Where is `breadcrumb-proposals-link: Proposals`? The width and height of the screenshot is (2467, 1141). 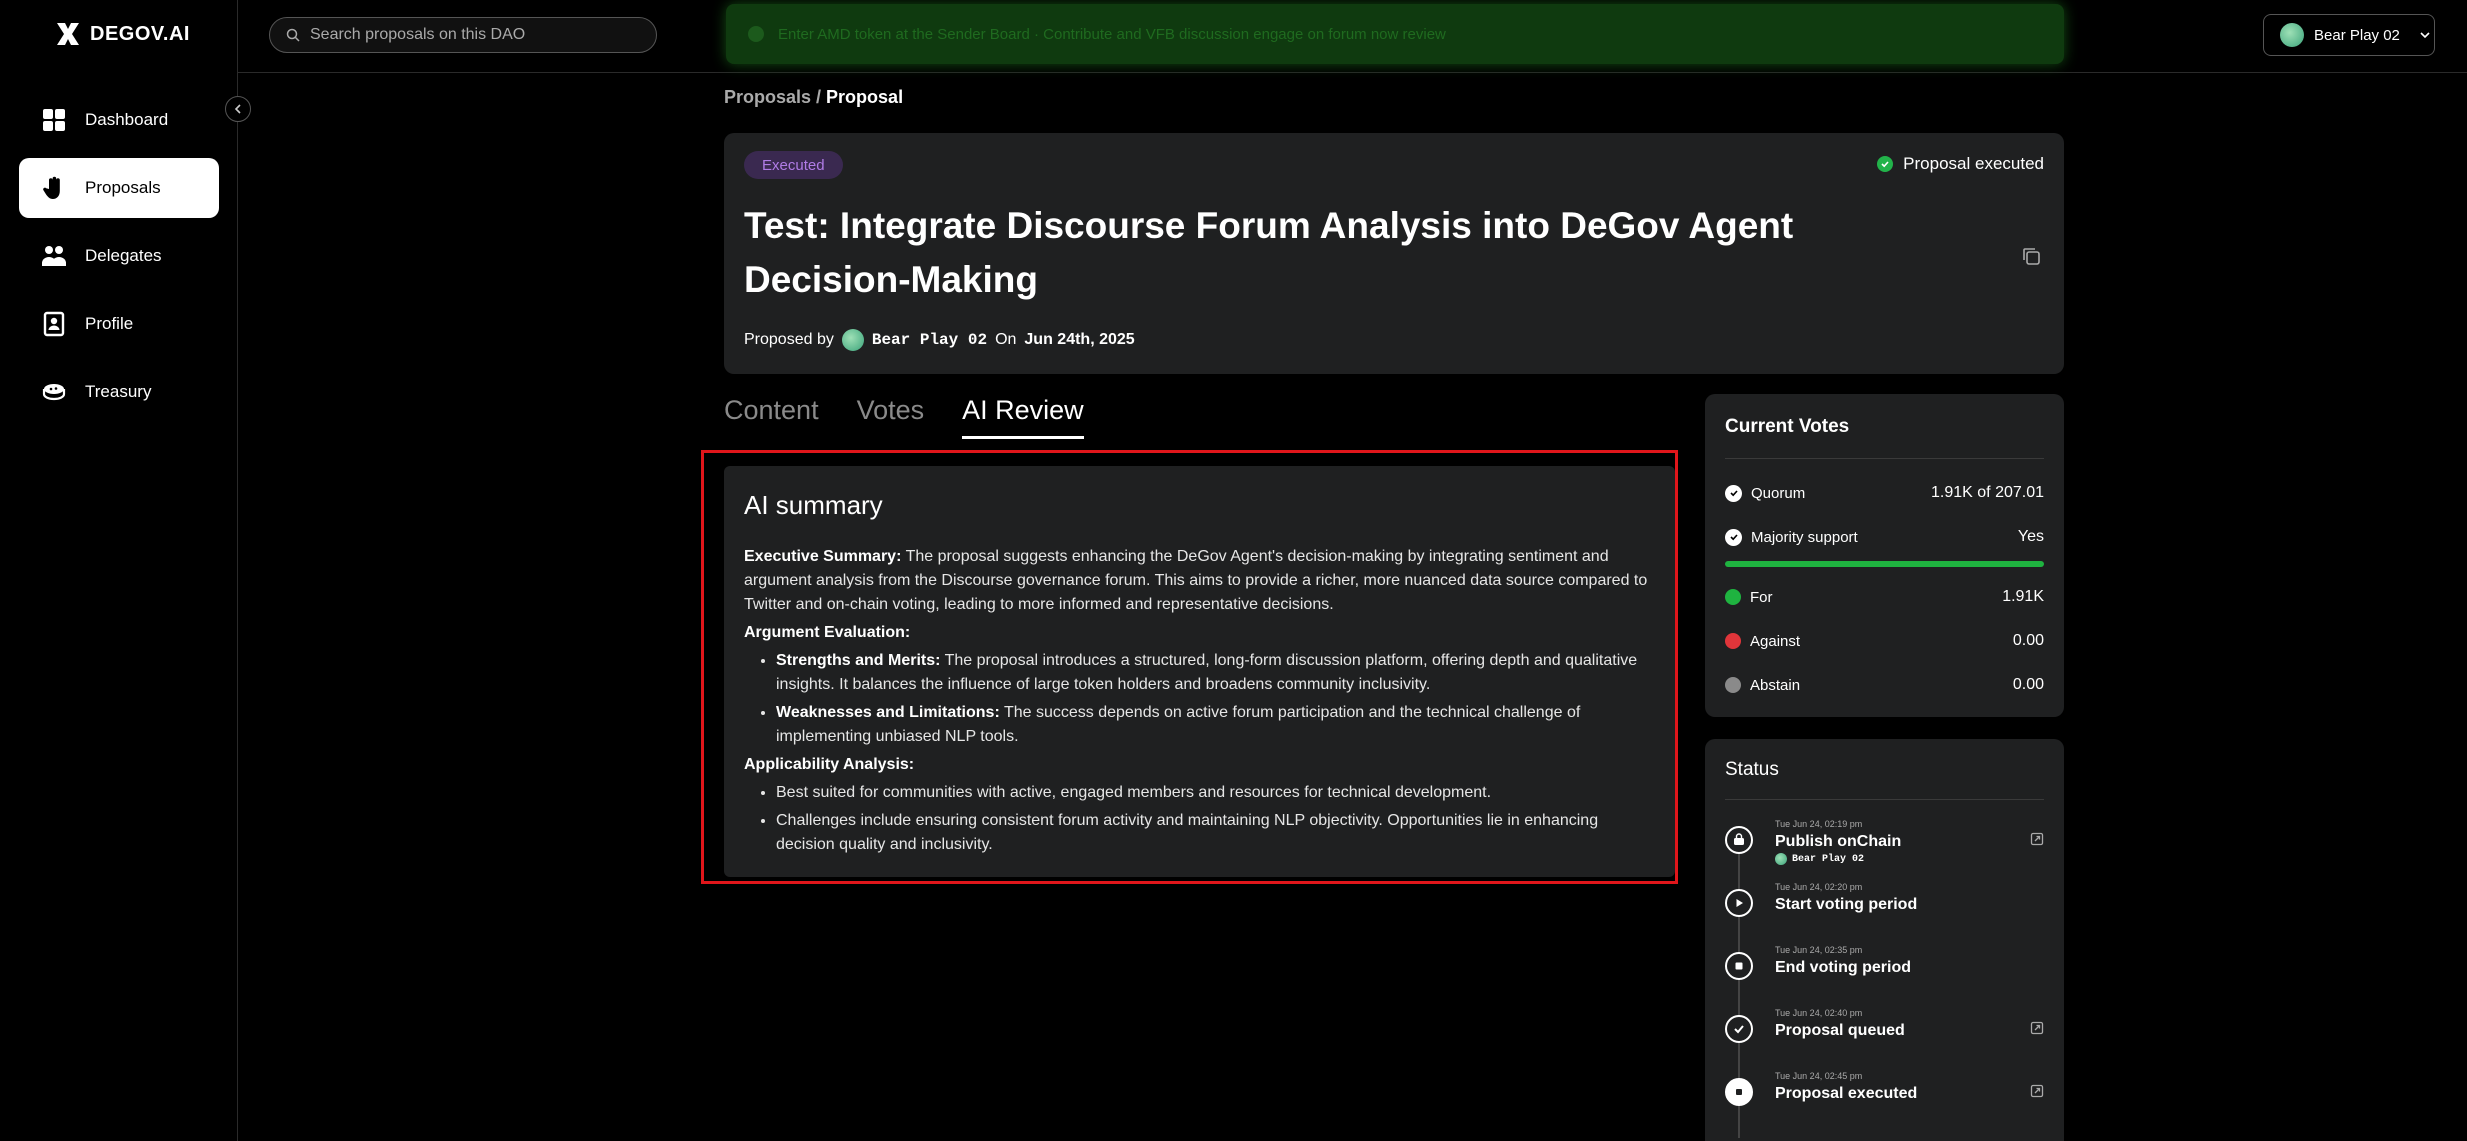 breadcrumb-proposals-link: Proposals is located at coordinates (767, 97).